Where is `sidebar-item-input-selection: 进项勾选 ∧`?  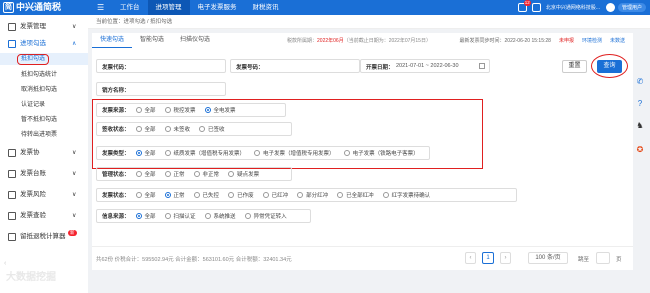 sidebar-item-input-selection: 进项勾选 ∧ is located at coordinates (44, 44).